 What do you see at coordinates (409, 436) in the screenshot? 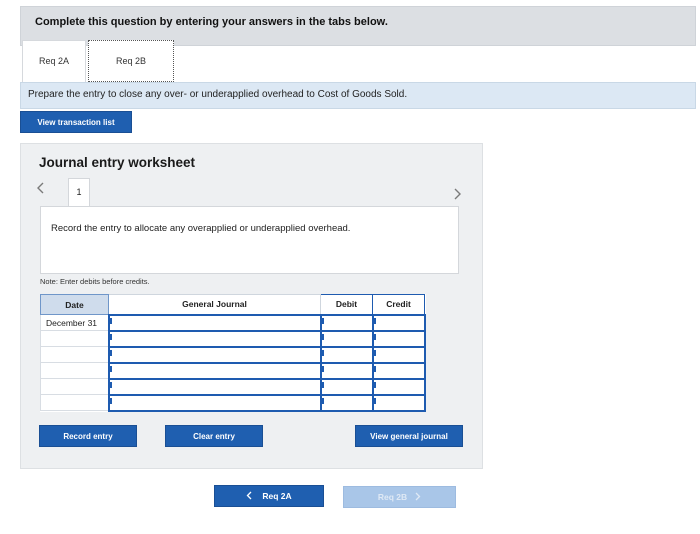
I see `view-general-journal-button: View general journal` at bounding box center [409, 436].